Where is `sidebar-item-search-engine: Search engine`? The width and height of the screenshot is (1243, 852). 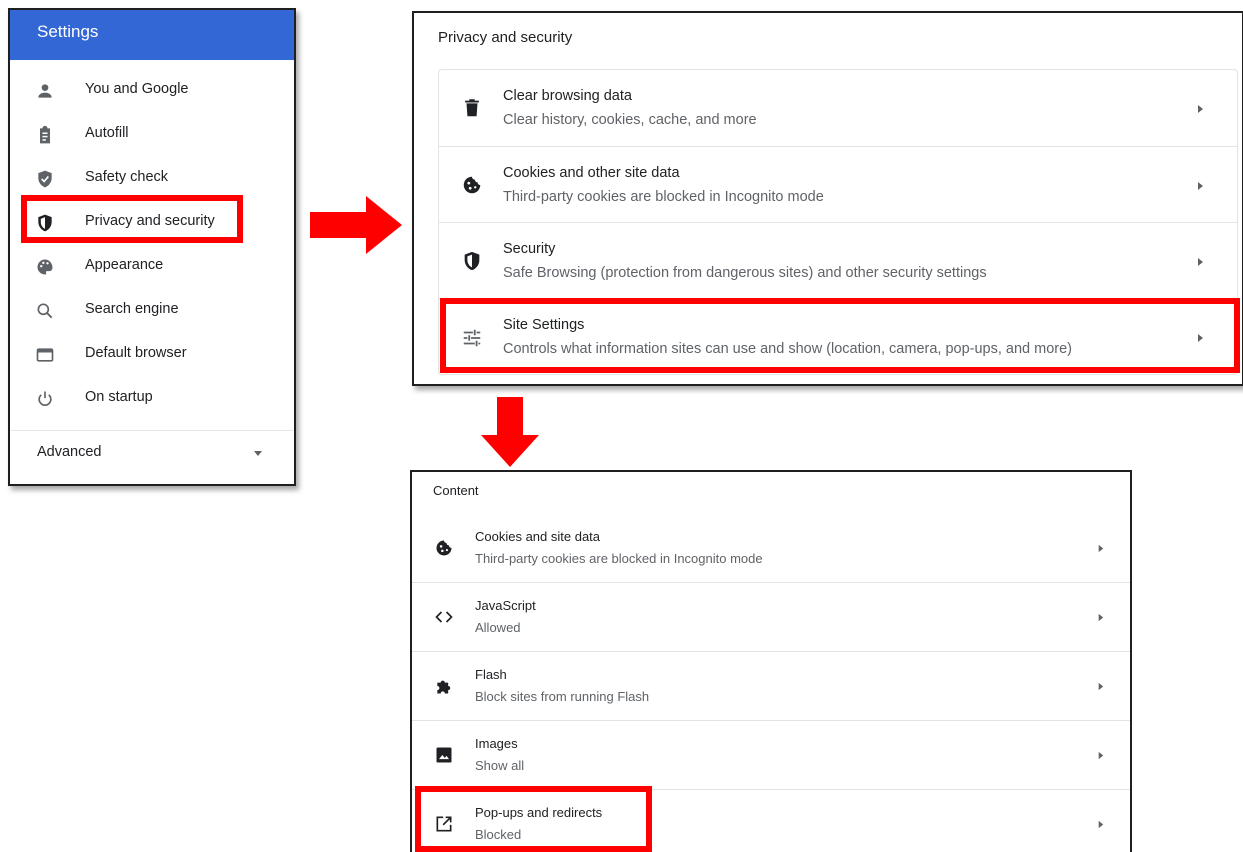 sidebar-item-search-engine: Search engine is located at coordinates (152, 310).